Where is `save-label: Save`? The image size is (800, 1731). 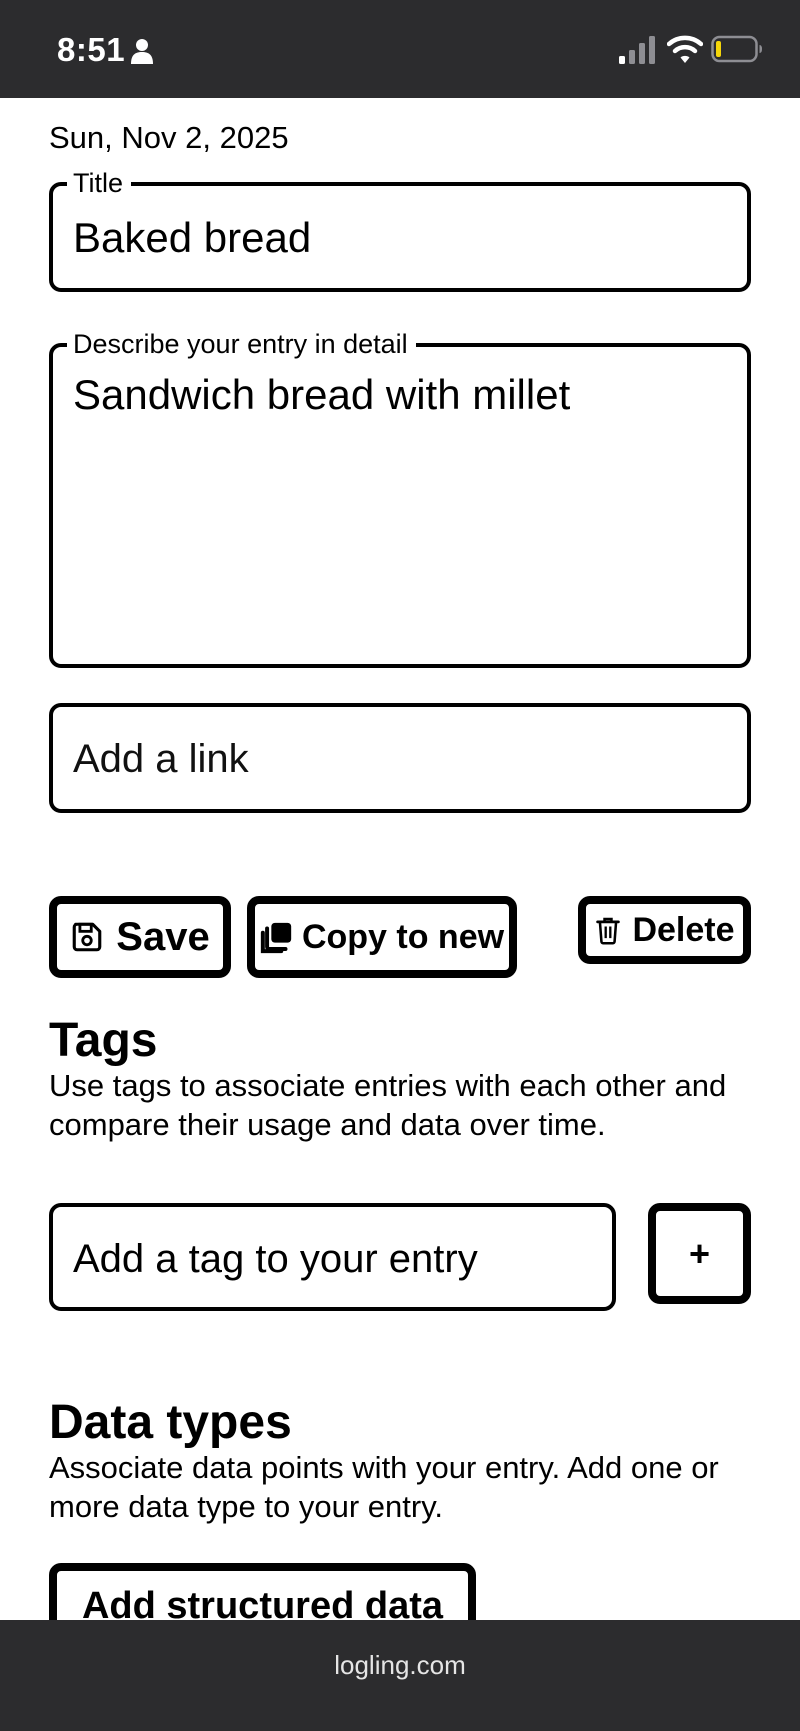 save-label: Save is located at coordinates (163, 936).